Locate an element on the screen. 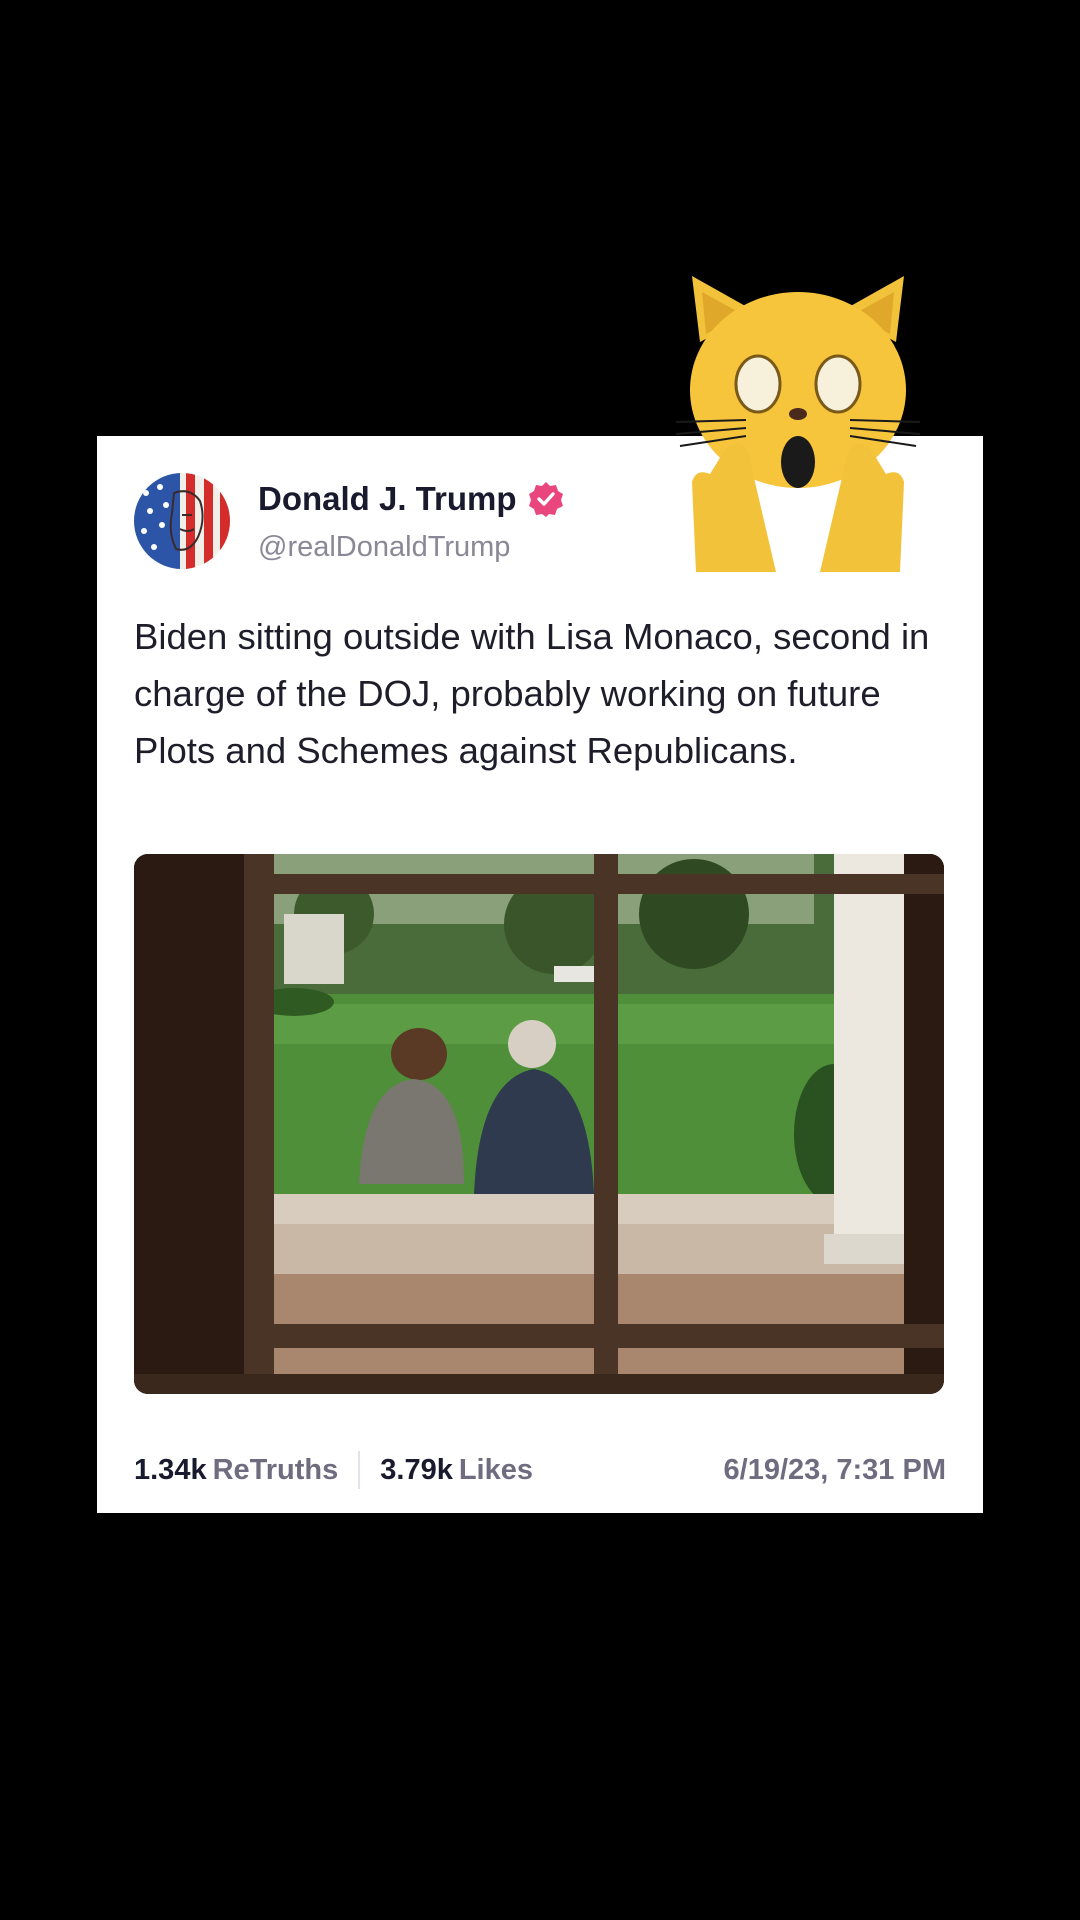  retruths-count: 1.34k is located at coordinates (170, 1470).